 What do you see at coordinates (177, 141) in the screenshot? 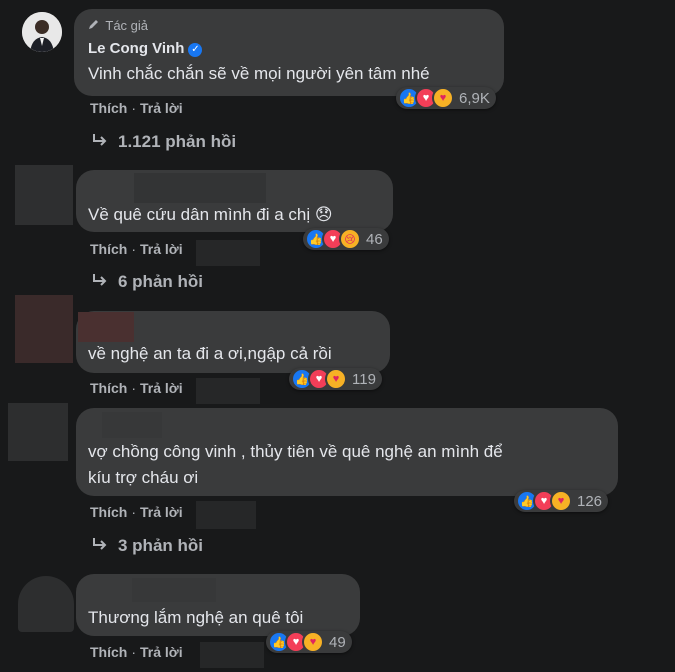
I see `replies-count: 1.121 phản hồi` at bounding box center [177, 141].